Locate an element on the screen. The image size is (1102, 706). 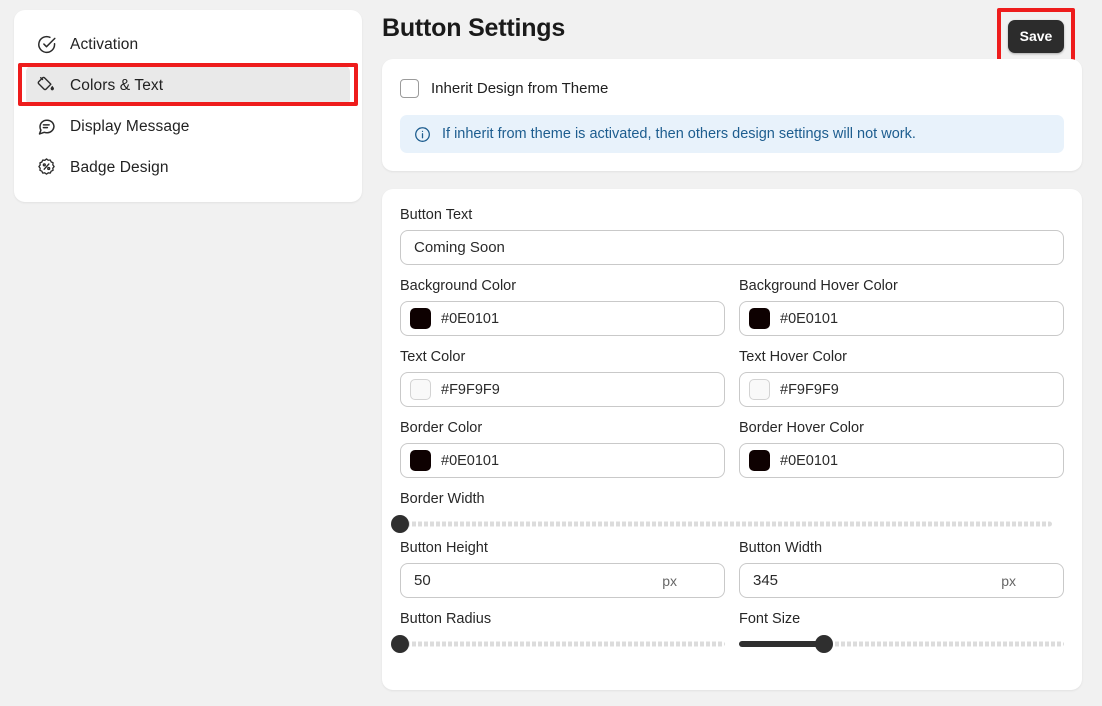
button-height-unit: px is located at coordinates (669, 580).